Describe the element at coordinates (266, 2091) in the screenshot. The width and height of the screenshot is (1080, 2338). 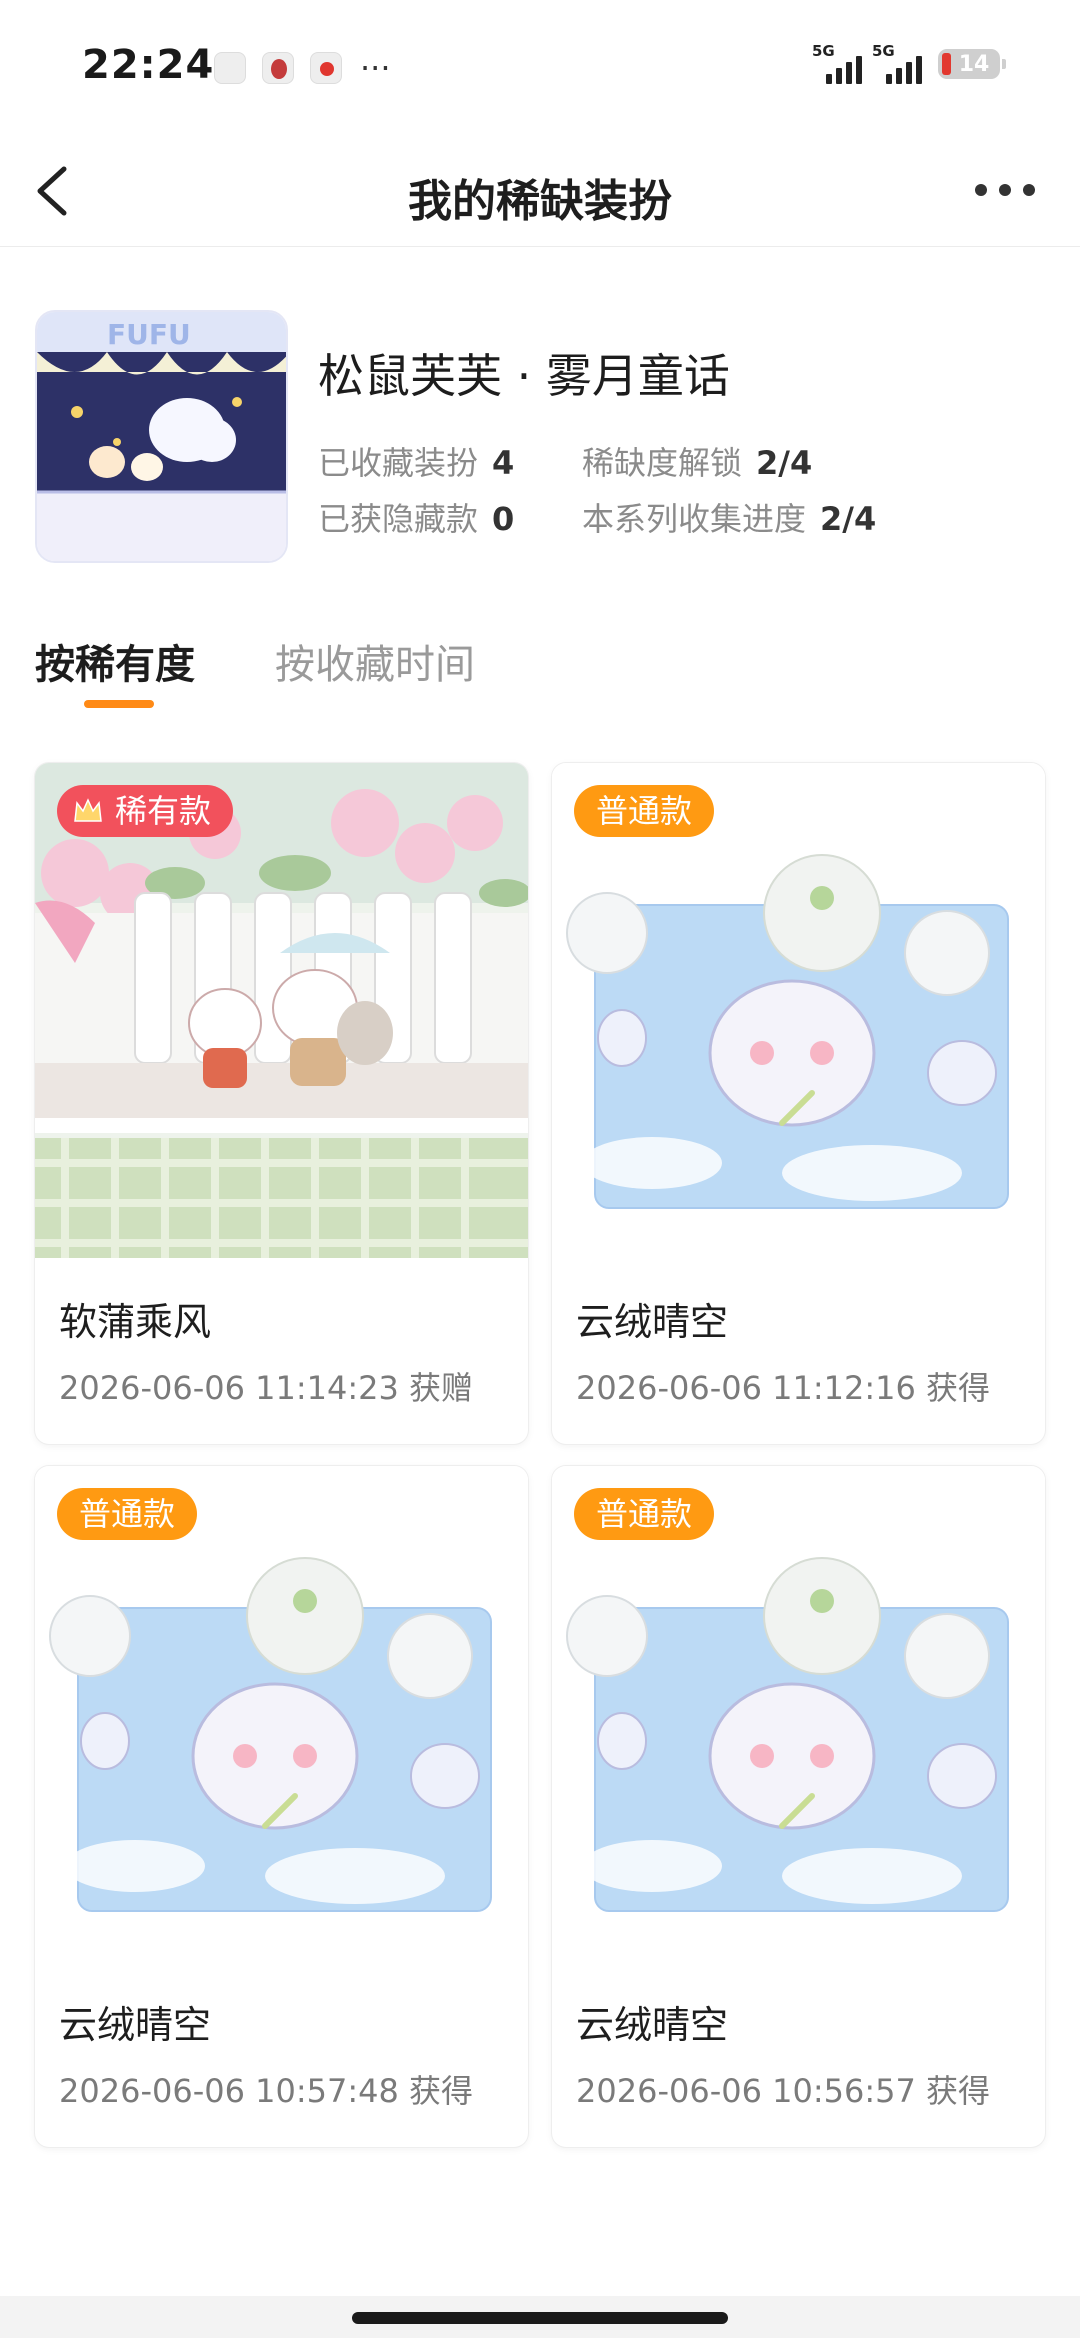
I see `outfit-meta: 2026-06-06 10:57:48 获得` at that location.